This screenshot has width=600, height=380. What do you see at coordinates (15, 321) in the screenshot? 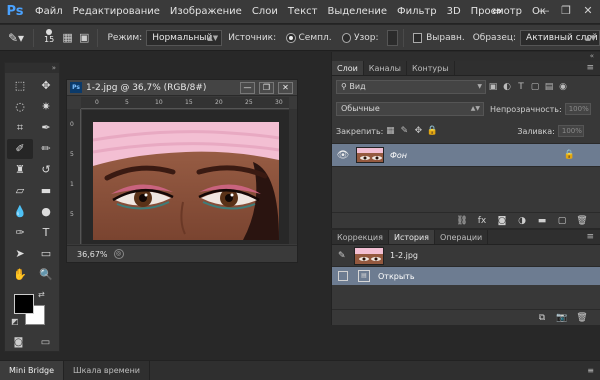
I see `default-colors-icon: ◩` at bounding box center [15, 321].